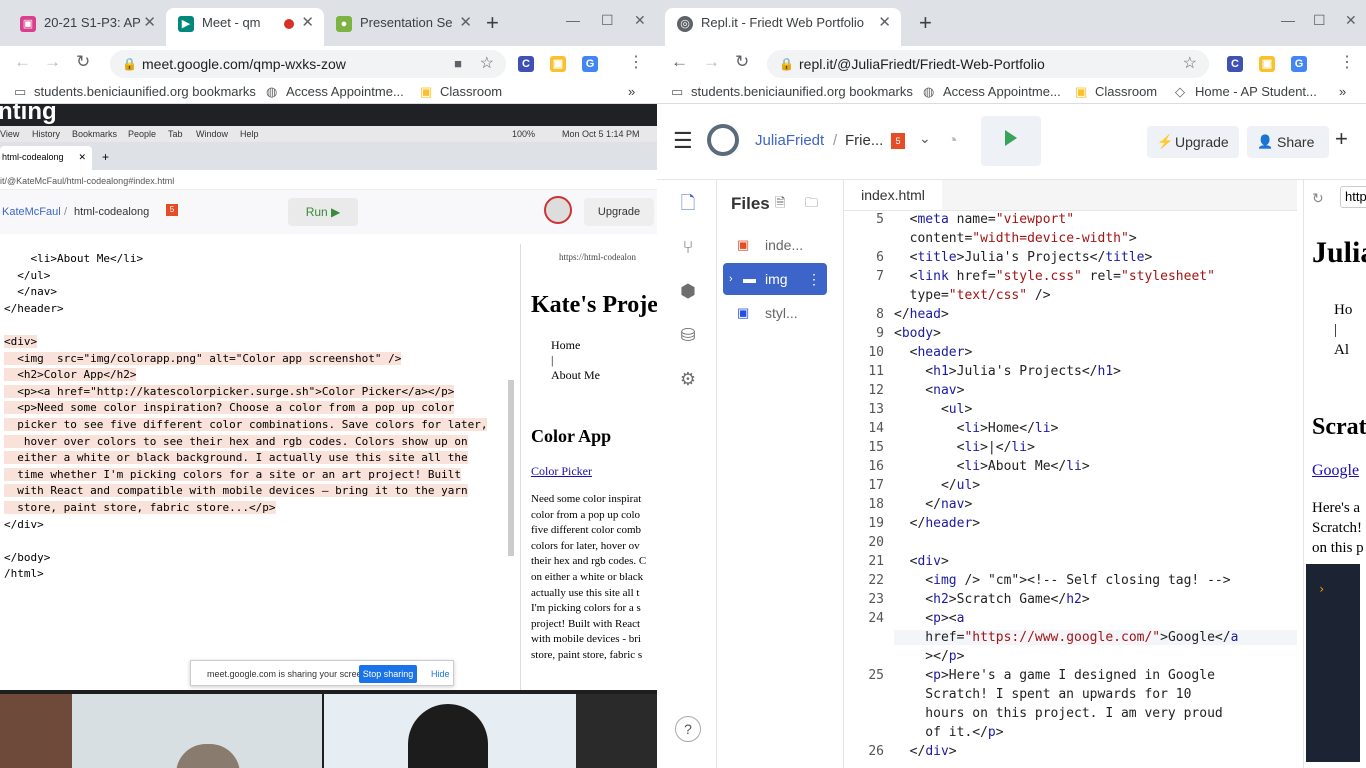 Image resolution: width=1366 pixels, height=768 pixels. I want to click on tab-classroom: ▣ 20-21 S1-P3: AP ✕, so click(87, 27).